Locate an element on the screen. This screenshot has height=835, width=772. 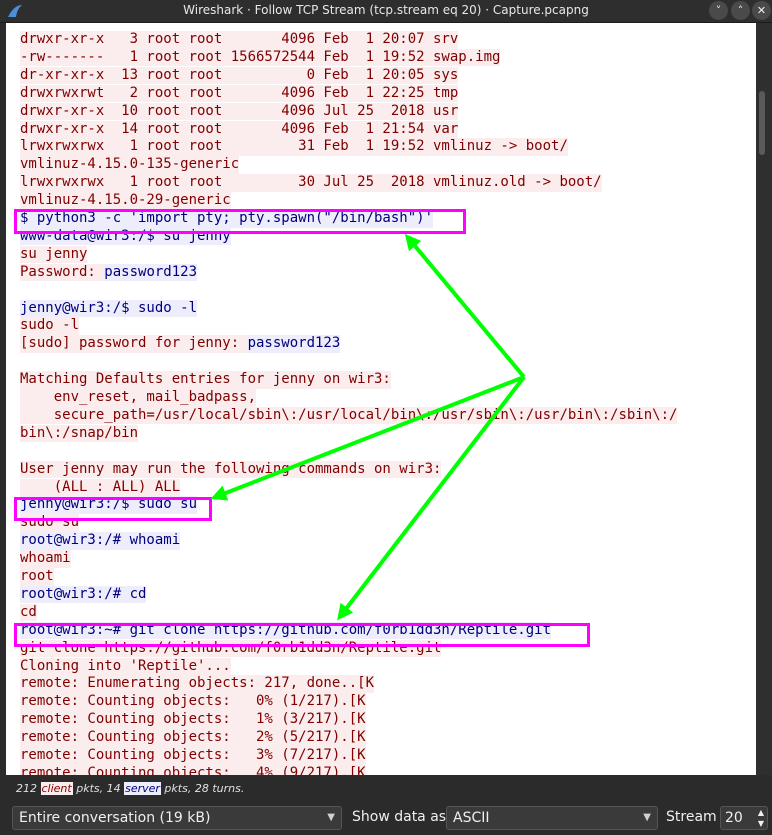
client-text: cd is located at coordinates (28, 612).